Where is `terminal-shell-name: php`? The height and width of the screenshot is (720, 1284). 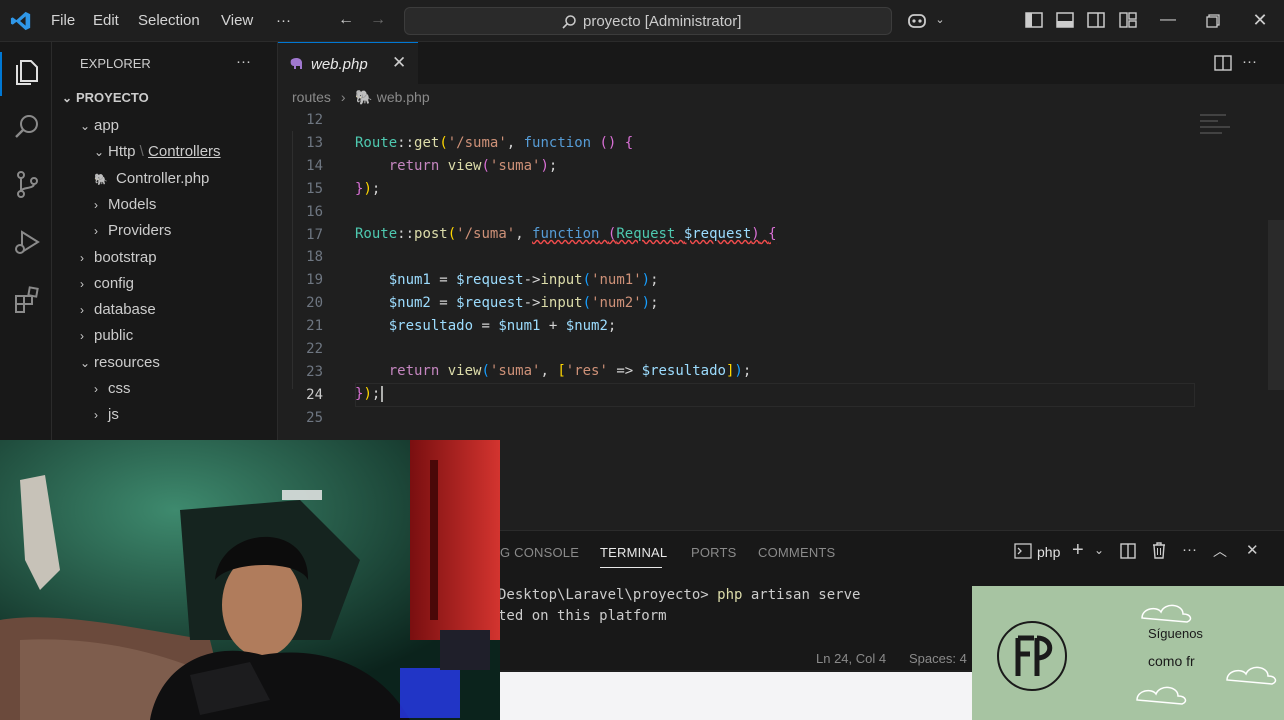
terminal-shell-name: php is located at coordinates (1048, 552).